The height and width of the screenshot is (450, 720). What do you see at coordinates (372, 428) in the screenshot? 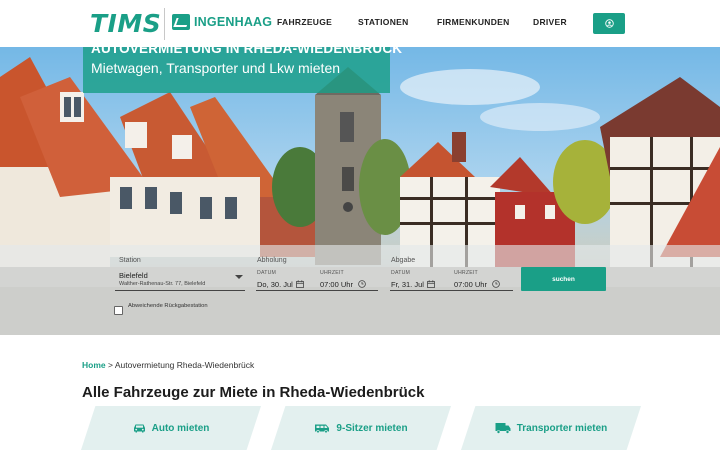
I see `category-9-seater-label: 9-Sitzer mieten` at bounding box center [372, 428].